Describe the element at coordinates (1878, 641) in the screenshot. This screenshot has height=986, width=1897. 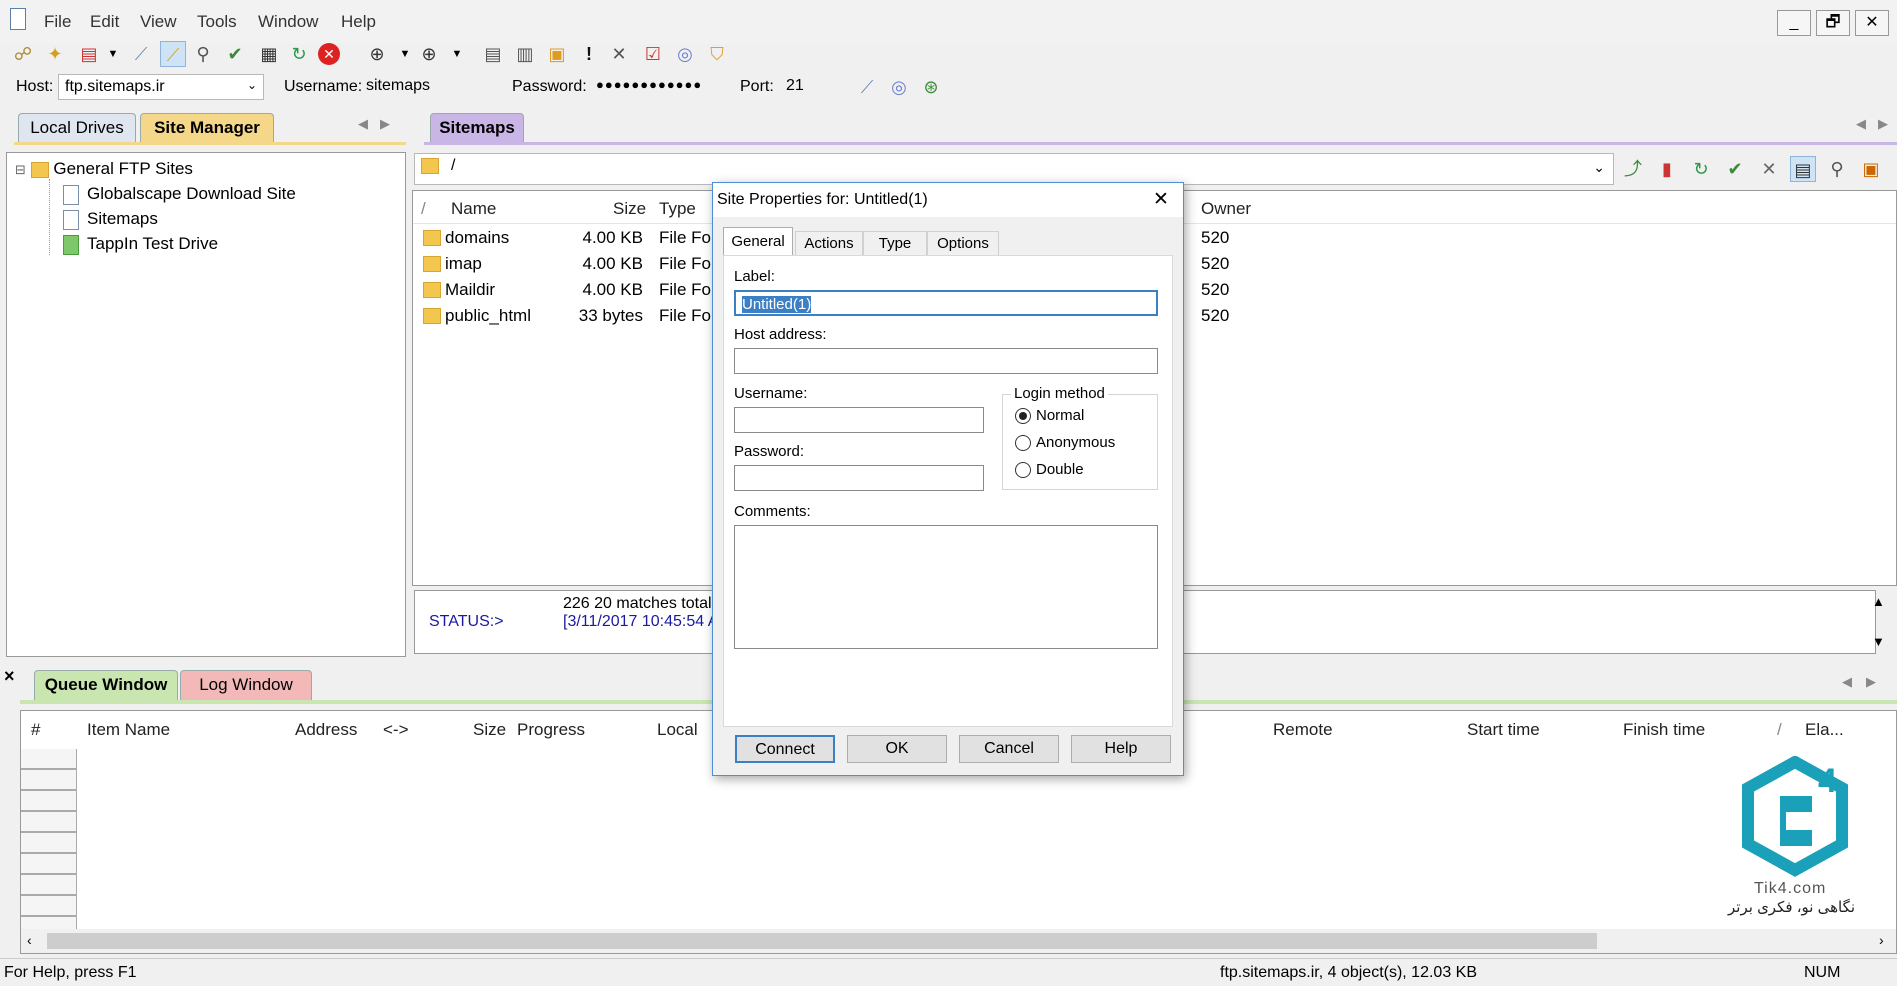
I see `scroll-down-icon: ▼` at that location.